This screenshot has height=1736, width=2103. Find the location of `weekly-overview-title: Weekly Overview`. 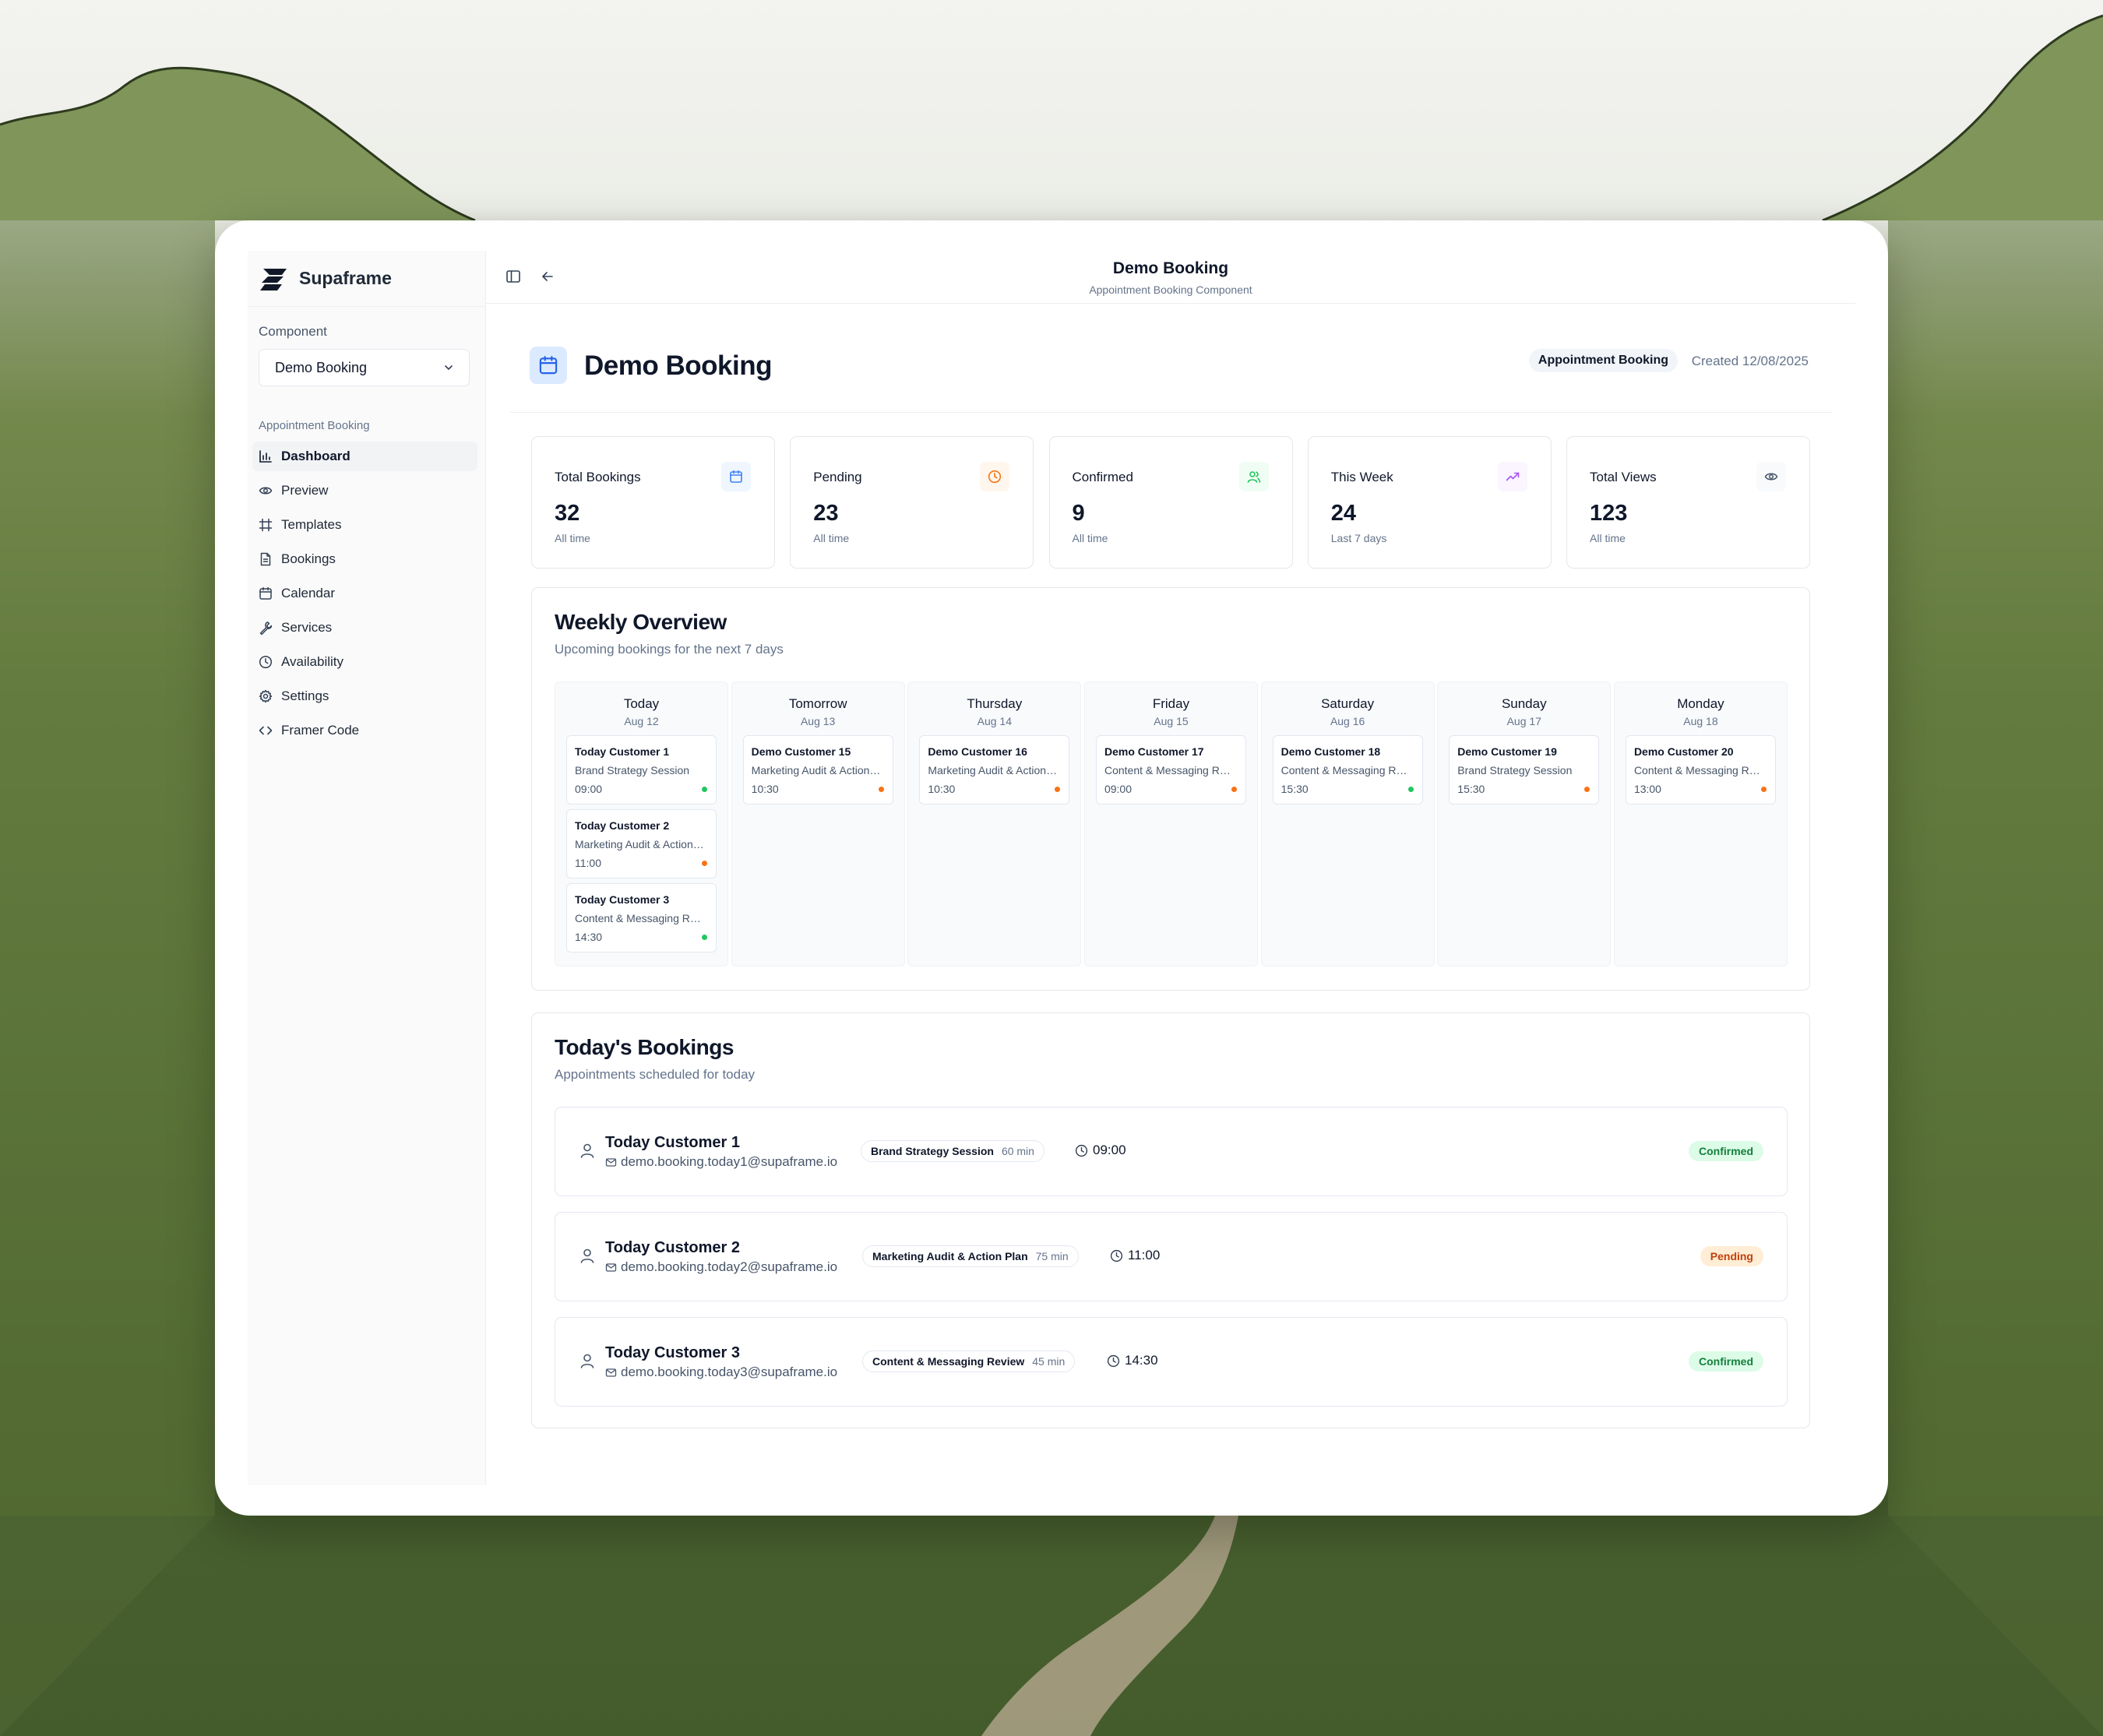

weekly-overview-title: Weekly Overview is located at coordinates (641, 622).